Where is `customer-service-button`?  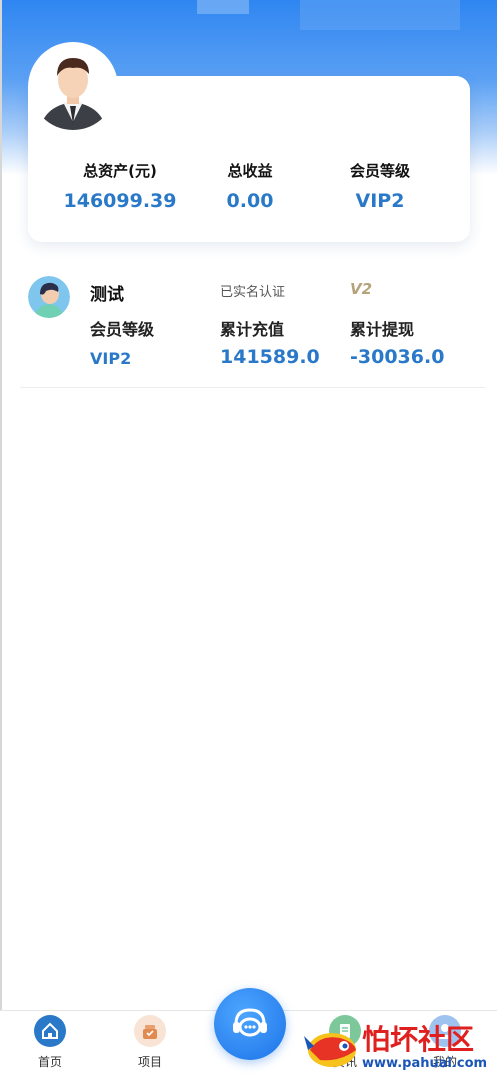
customer-service-button is located at coordinates (250, 1024).